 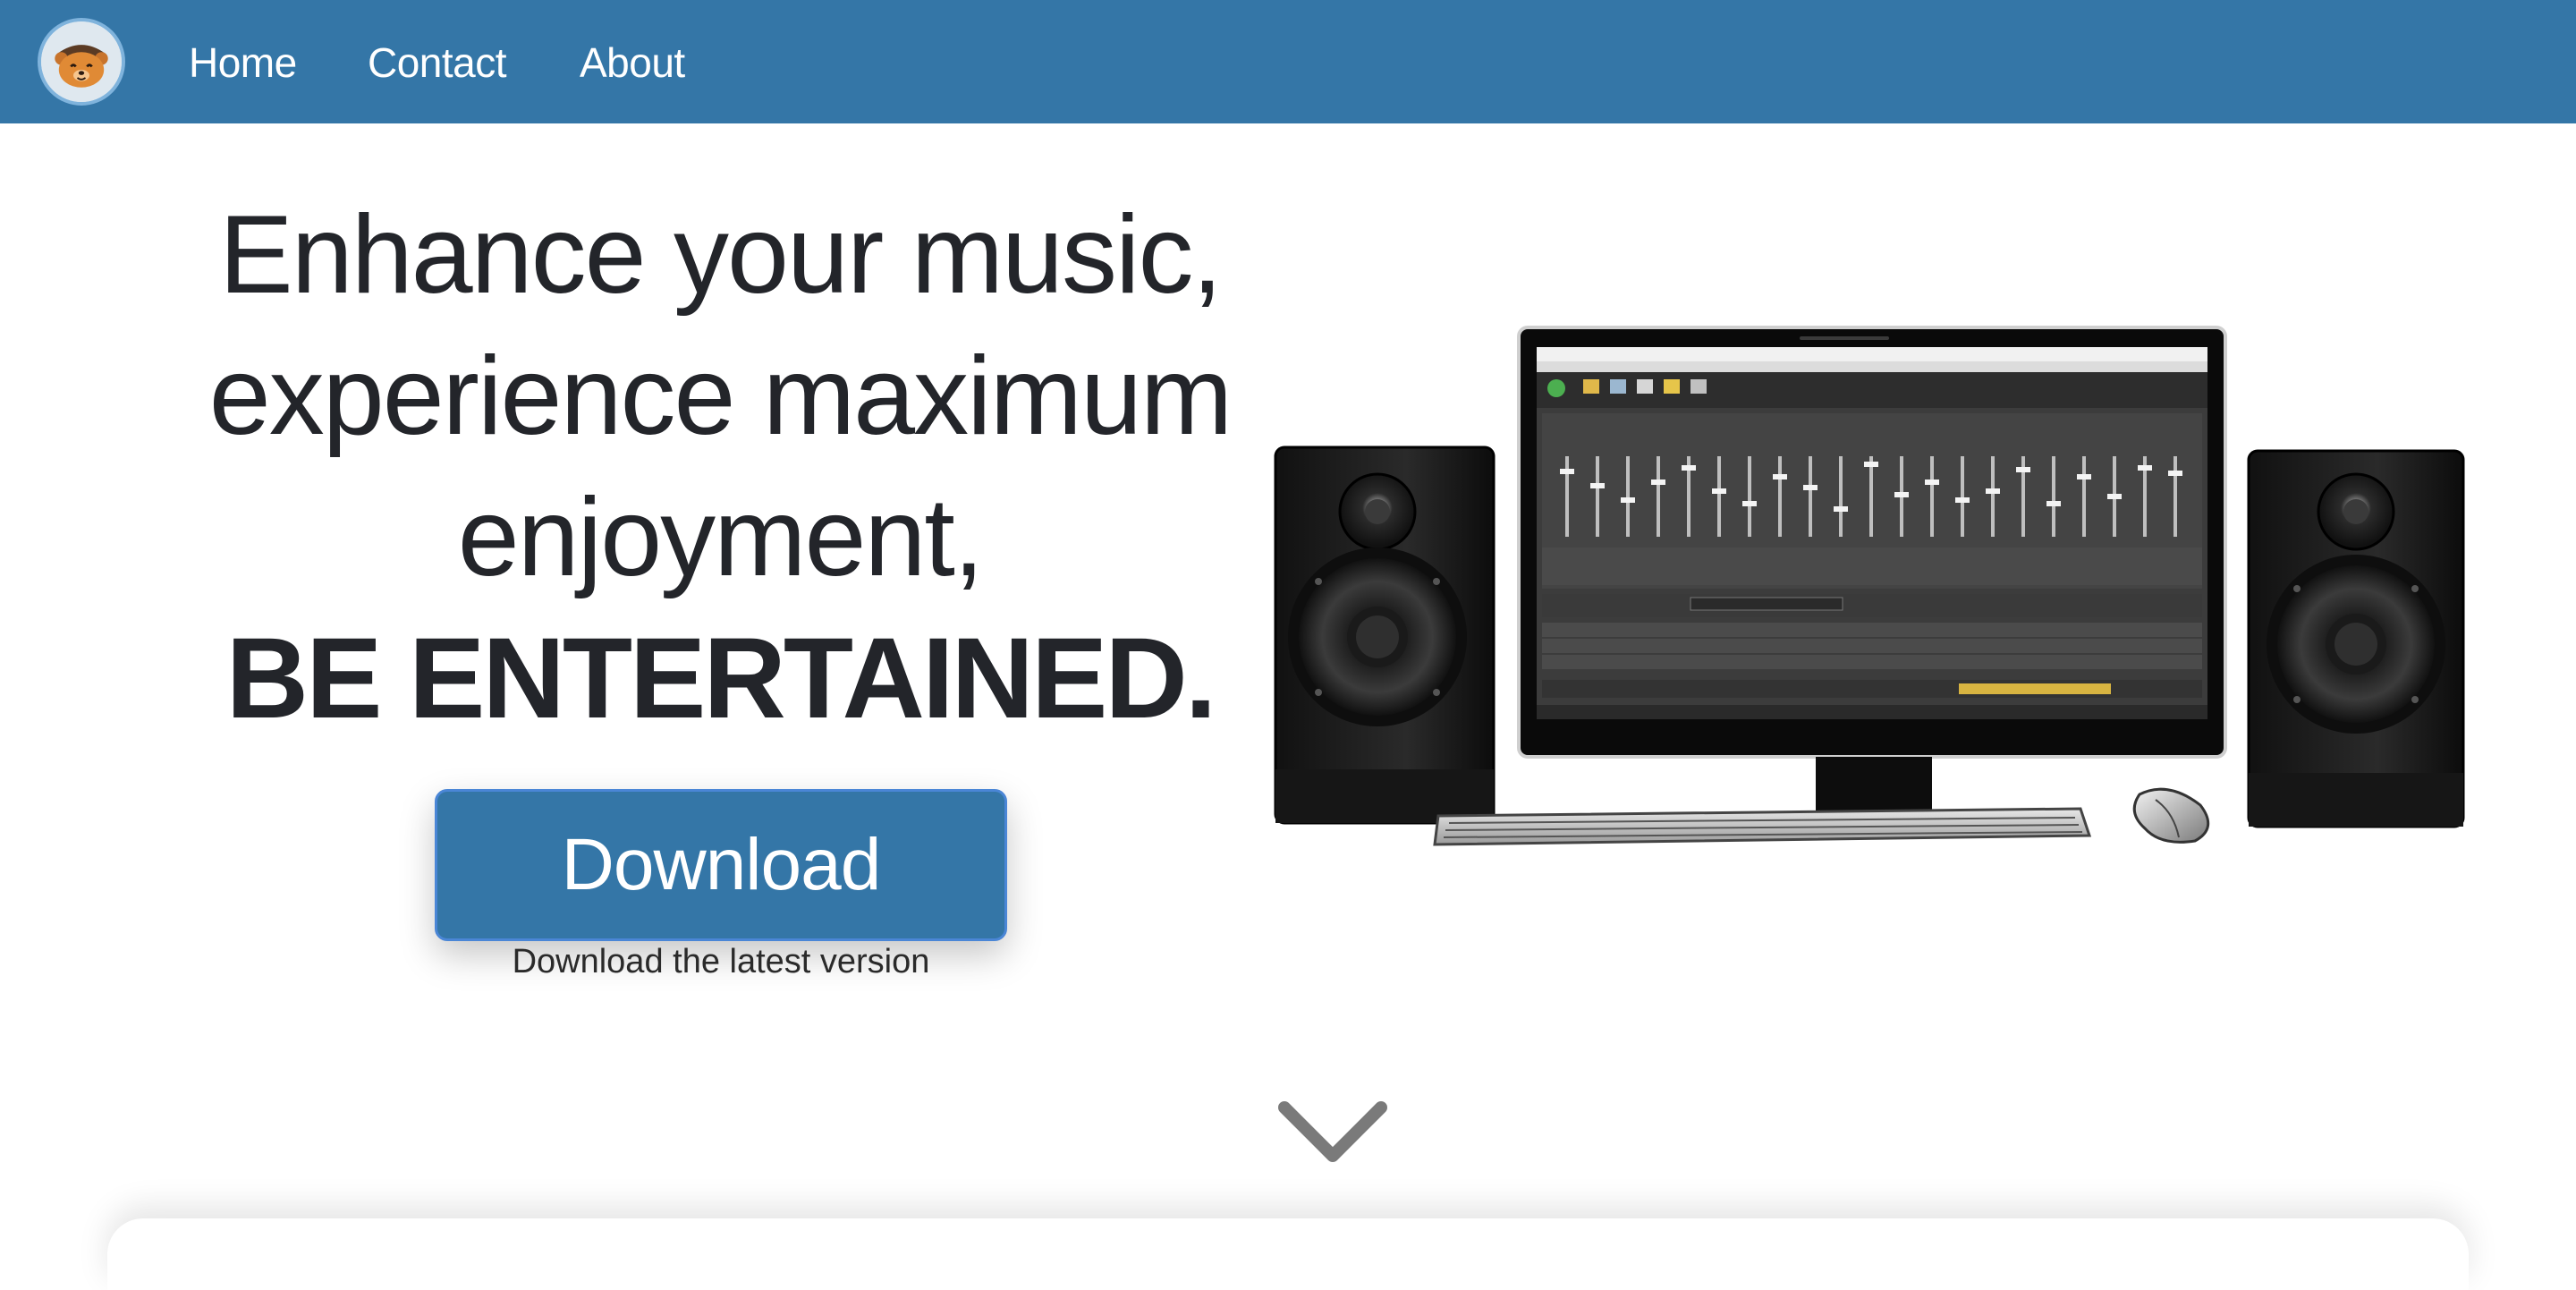 What do you see at coordinates (721, 255) in the screenshot?
I see `hero-headline-line-1: Enhance your music,` at bounding box center [721, 255].